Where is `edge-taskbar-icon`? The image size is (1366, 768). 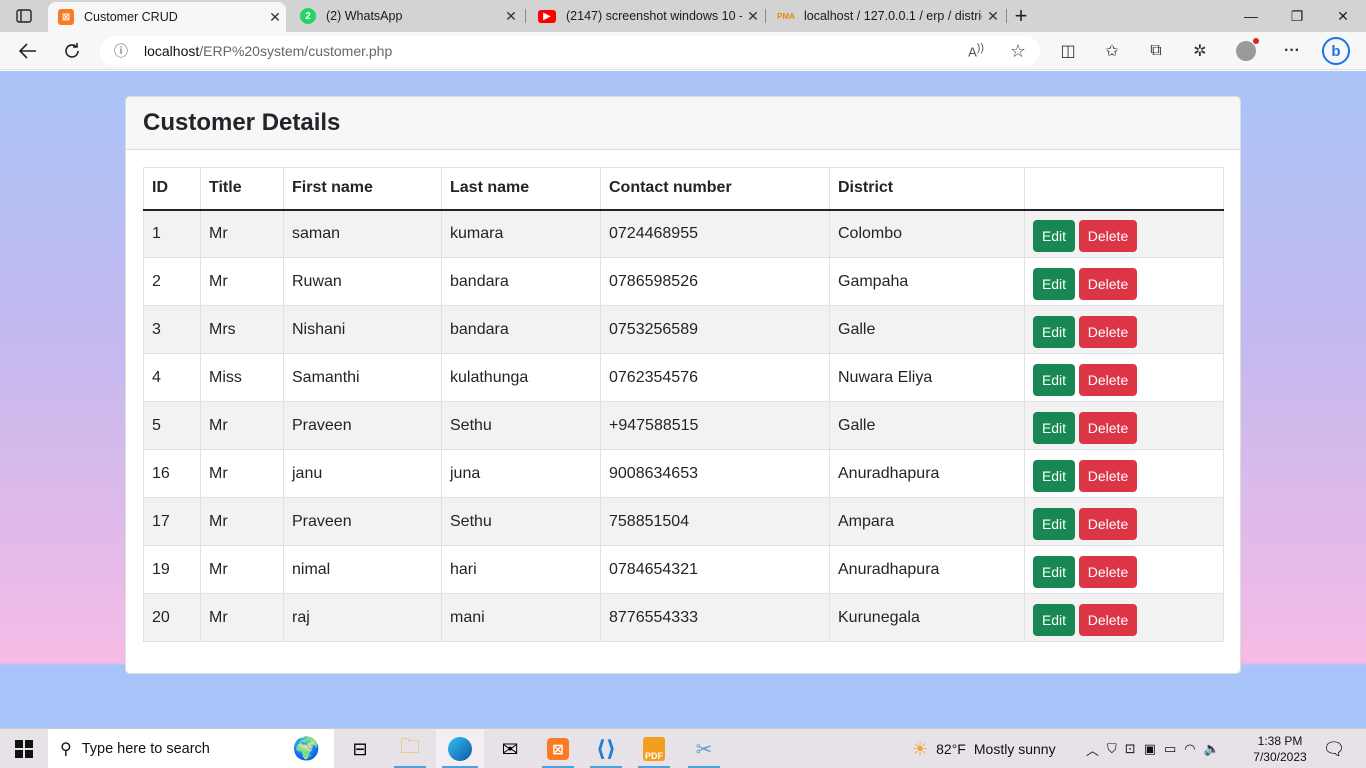 edge-taskbar-icon is located at coordinates (460, 748).